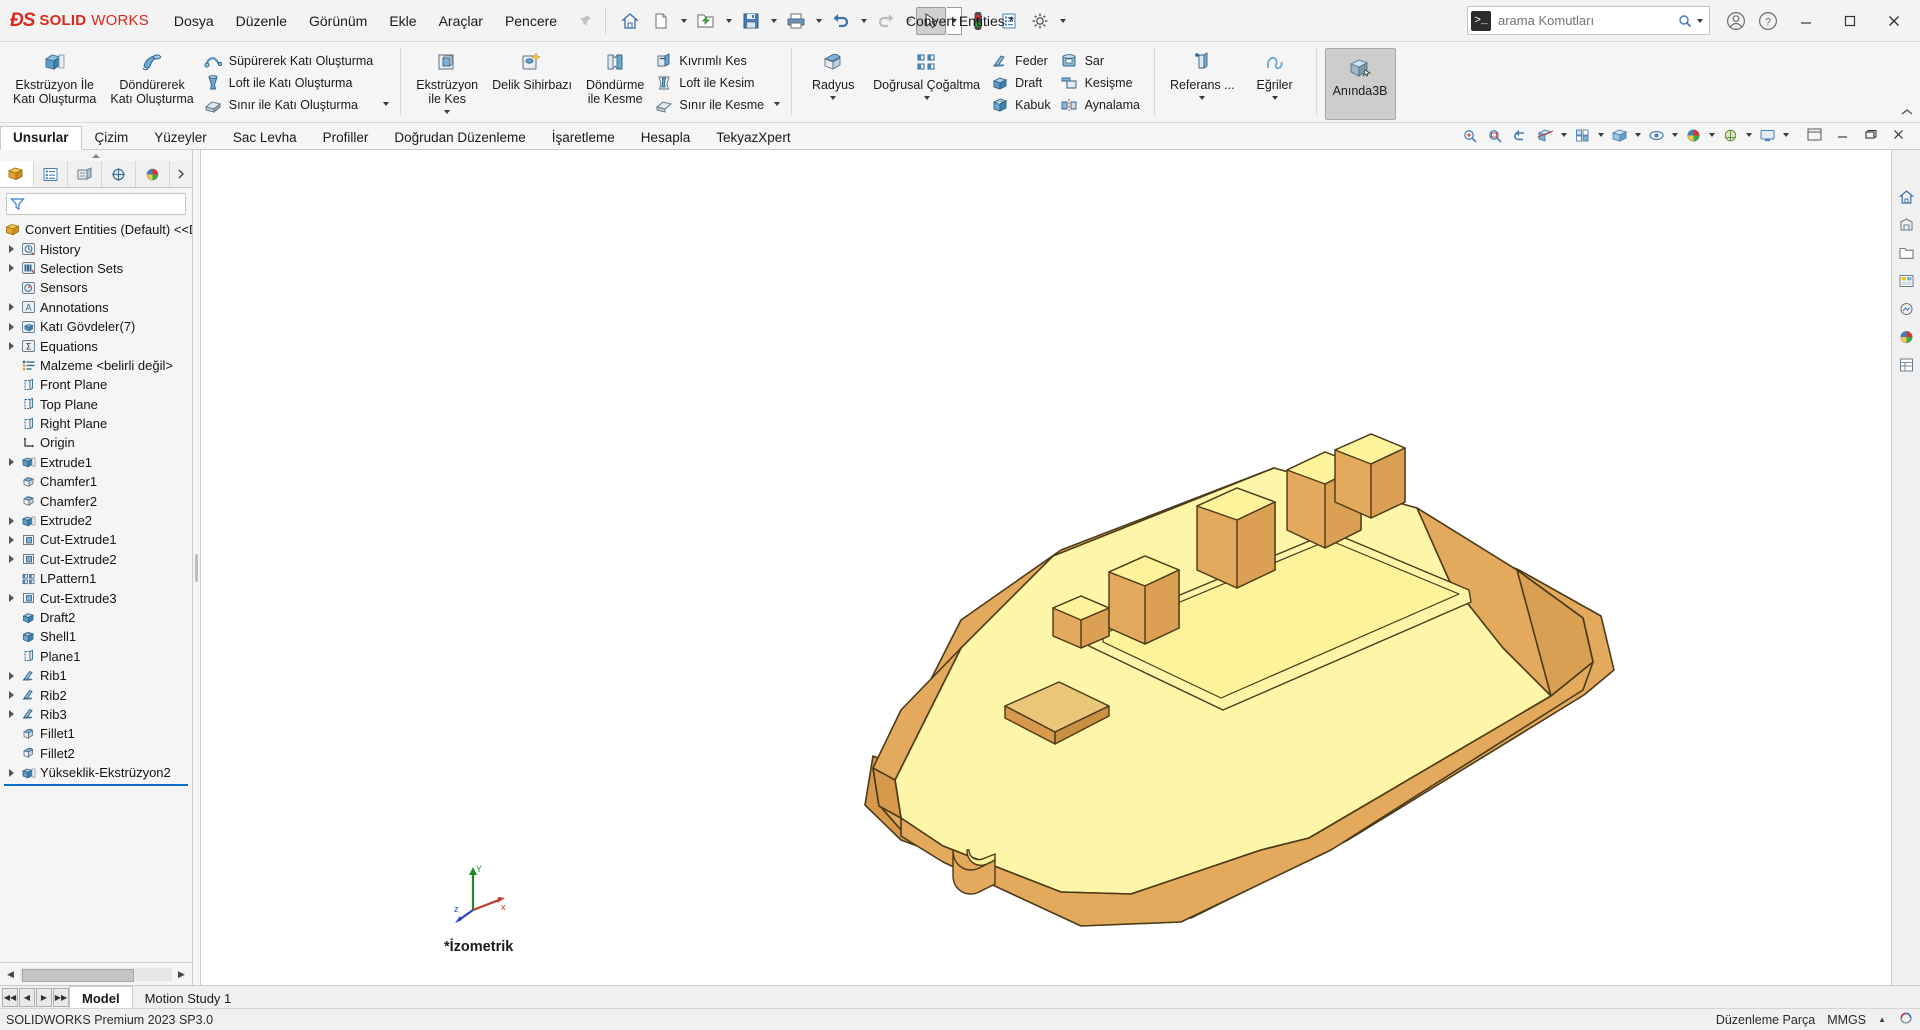 The image size is (1920, 1030). Describe the element at coordinates (751, 21) in the screenshot. I see `save-icon` at that location.